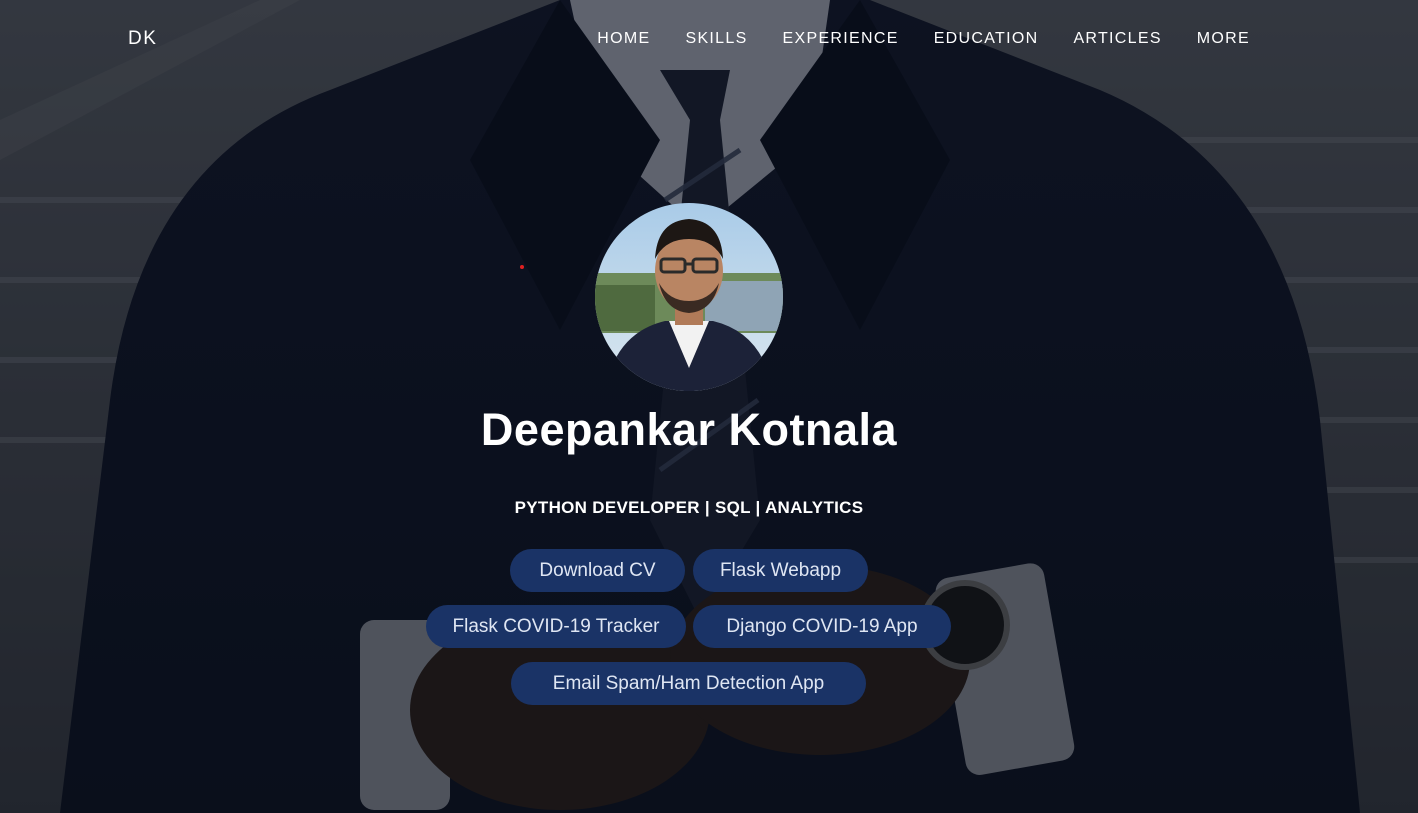 The height and width of the screenshot is (813, 1418). What do you see at coordinates (623, 39) in the screenshot?
I see `nav-link-home: HOME` at bounding box center [623, 39].